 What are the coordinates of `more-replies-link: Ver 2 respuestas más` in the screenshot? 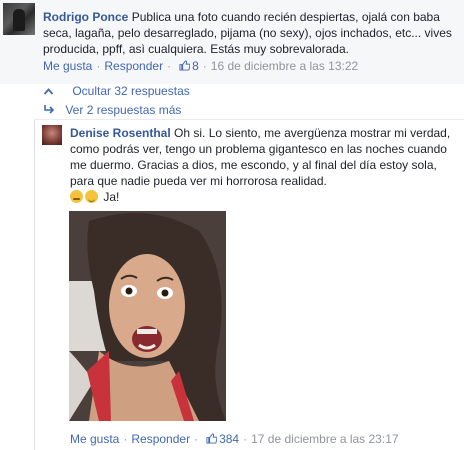 It's located at (112, 110).